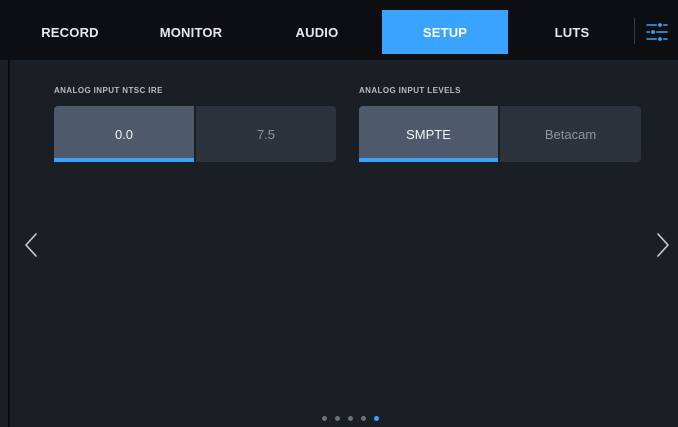 This screenshot has width=678, height=427. What do you see at coordinates (191, 32) in the screenshot?
I see `tab-monitor: MONITOR` at bounding box center [191, 32].